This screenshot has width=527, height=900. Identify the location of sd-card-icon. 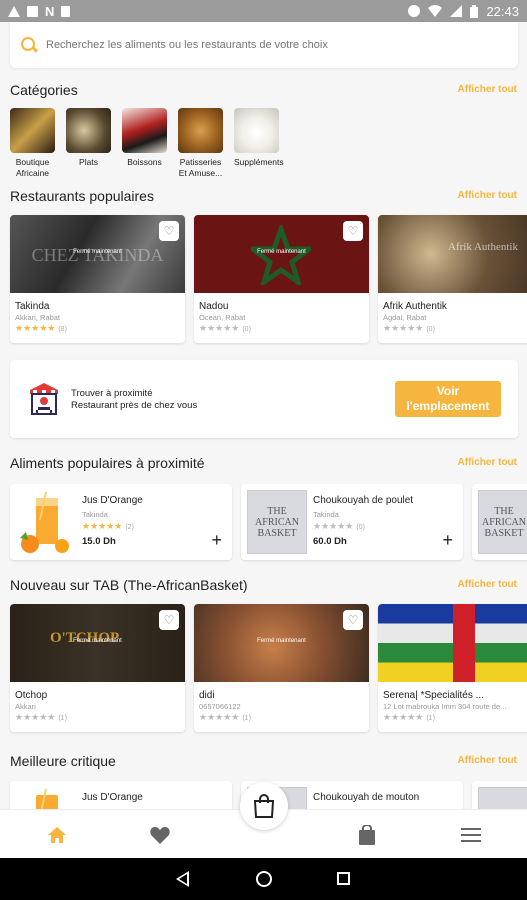
(66, 11).